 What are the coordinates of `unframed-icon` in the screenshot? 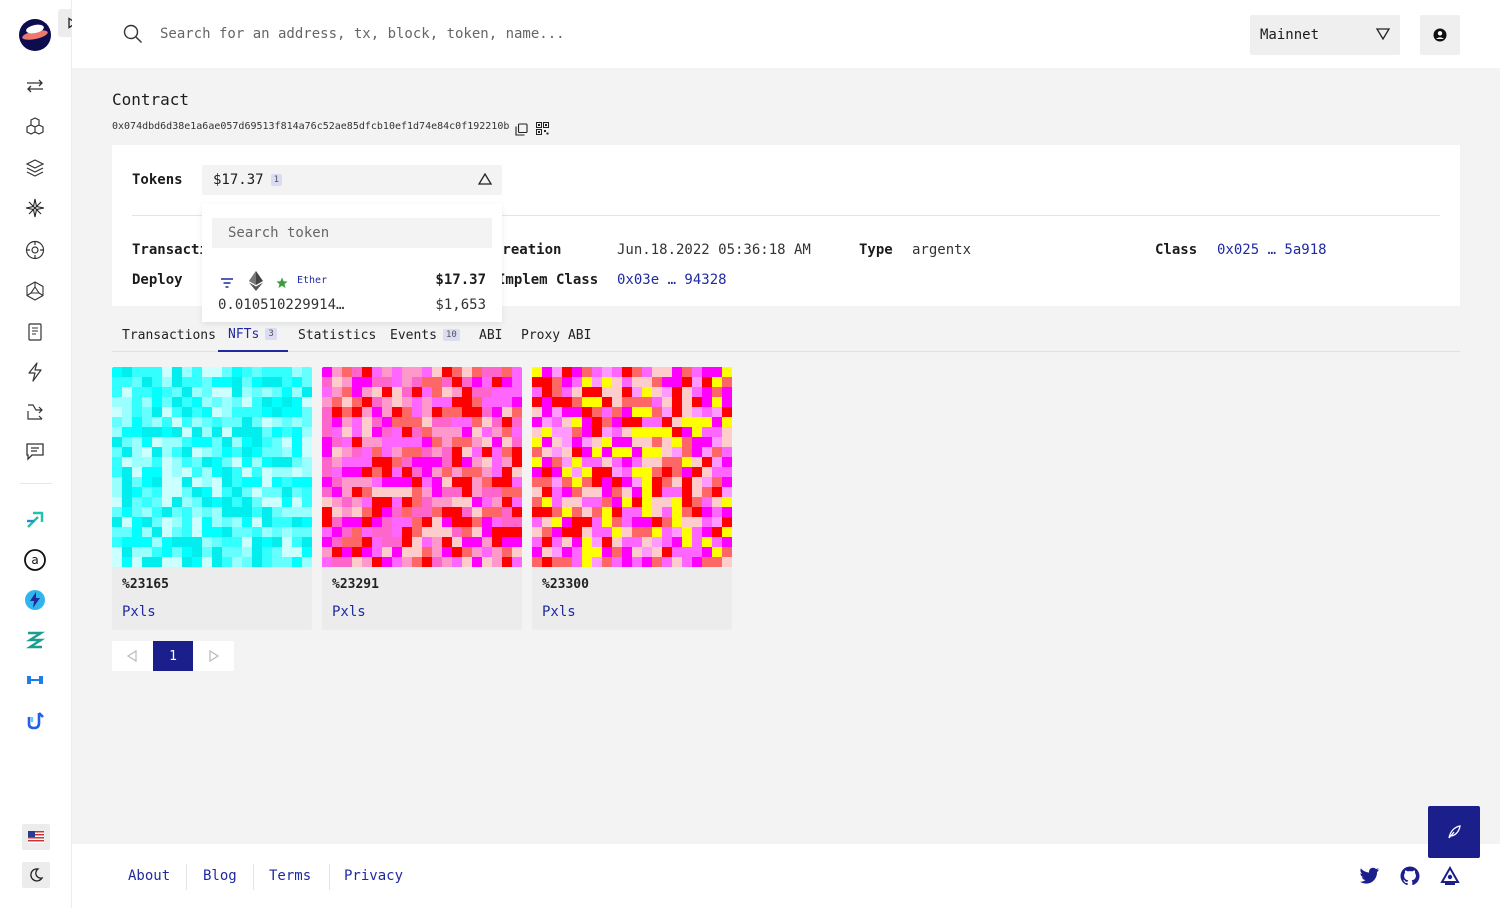 It's located at (35, 720).